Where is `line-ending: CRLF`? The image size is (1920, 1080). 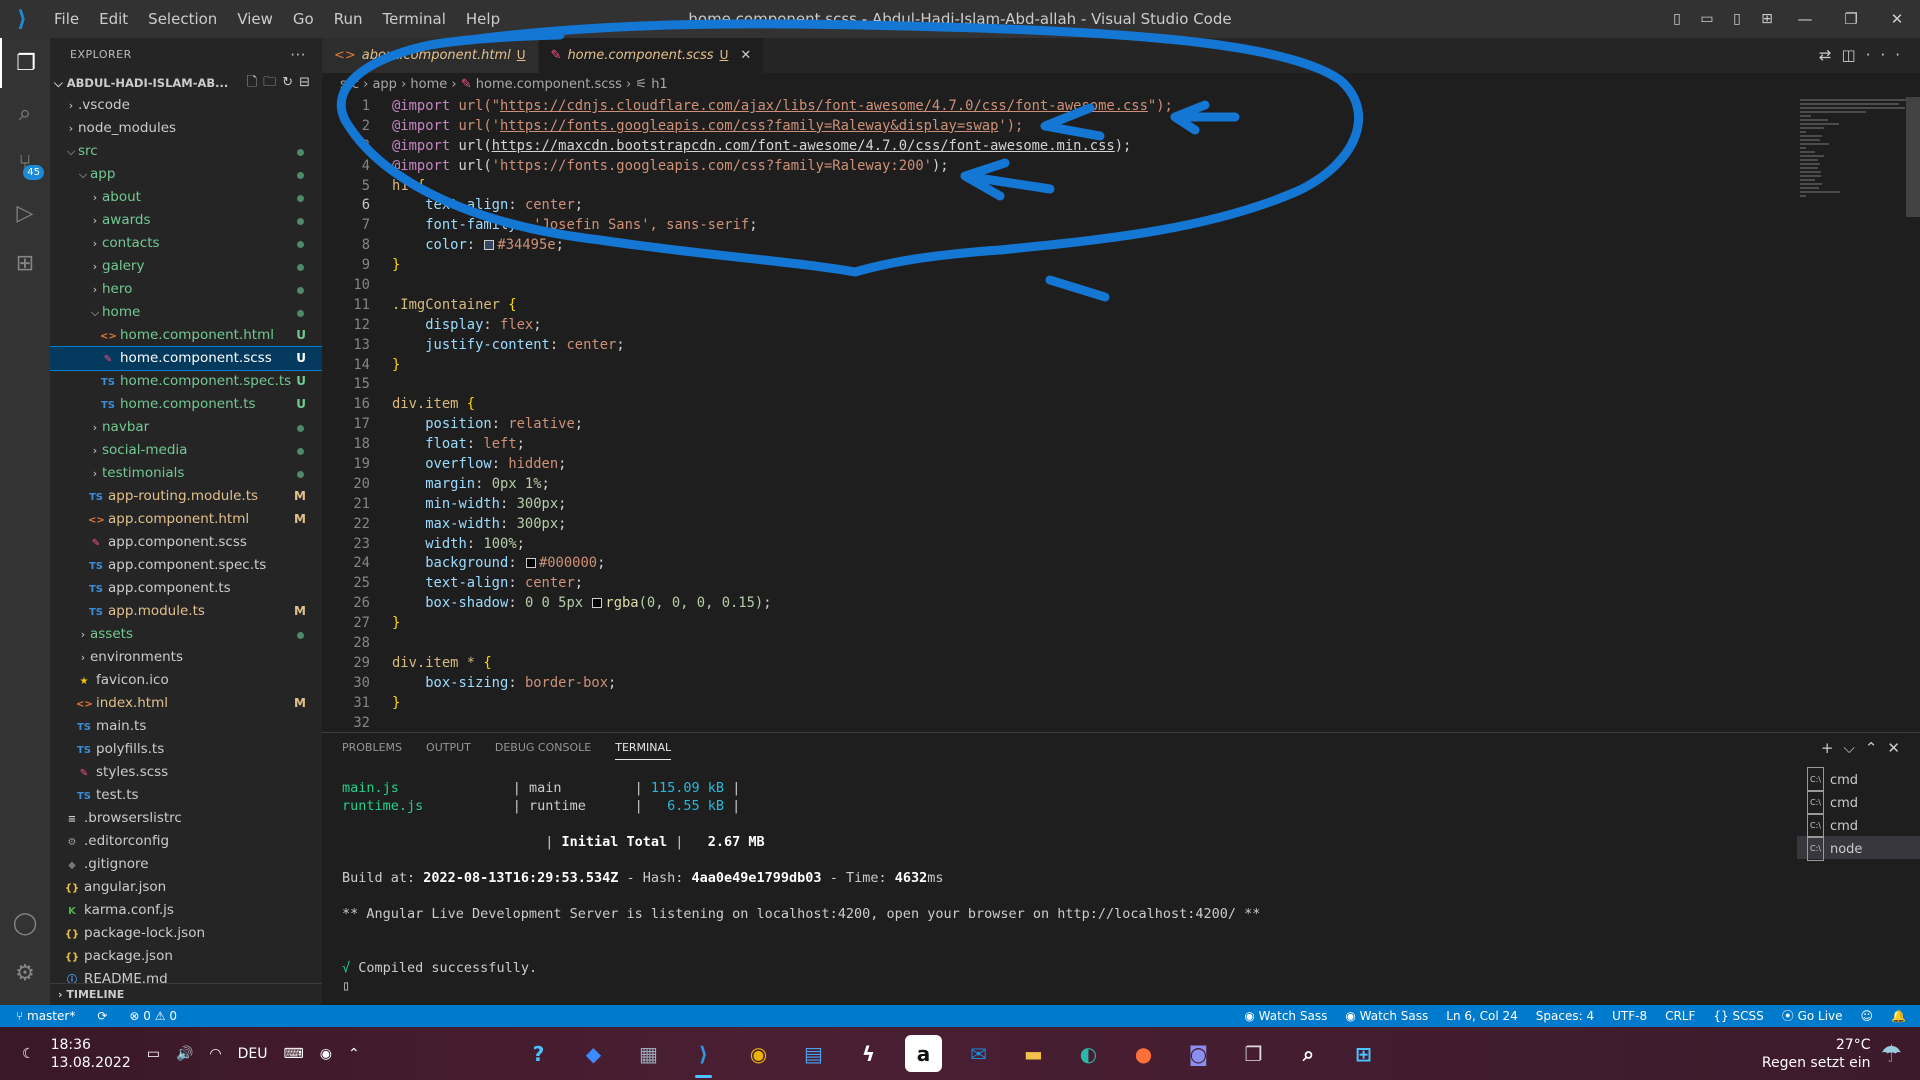 line-ending: CRLF is located at coordinates (1680, 1016).